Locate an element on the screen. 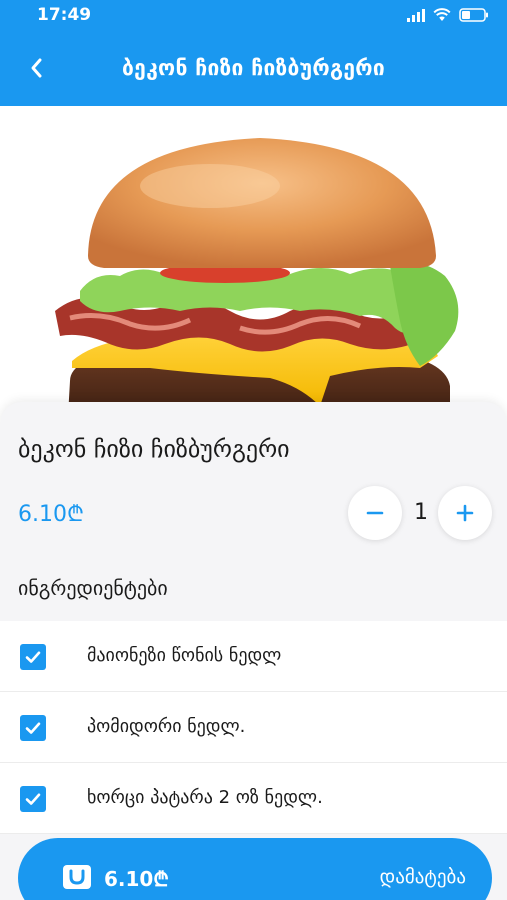 The width and height of the screenshot is (507, 900). ingredients-title: ინგრედიენტები is located at coordinates (93, 588).